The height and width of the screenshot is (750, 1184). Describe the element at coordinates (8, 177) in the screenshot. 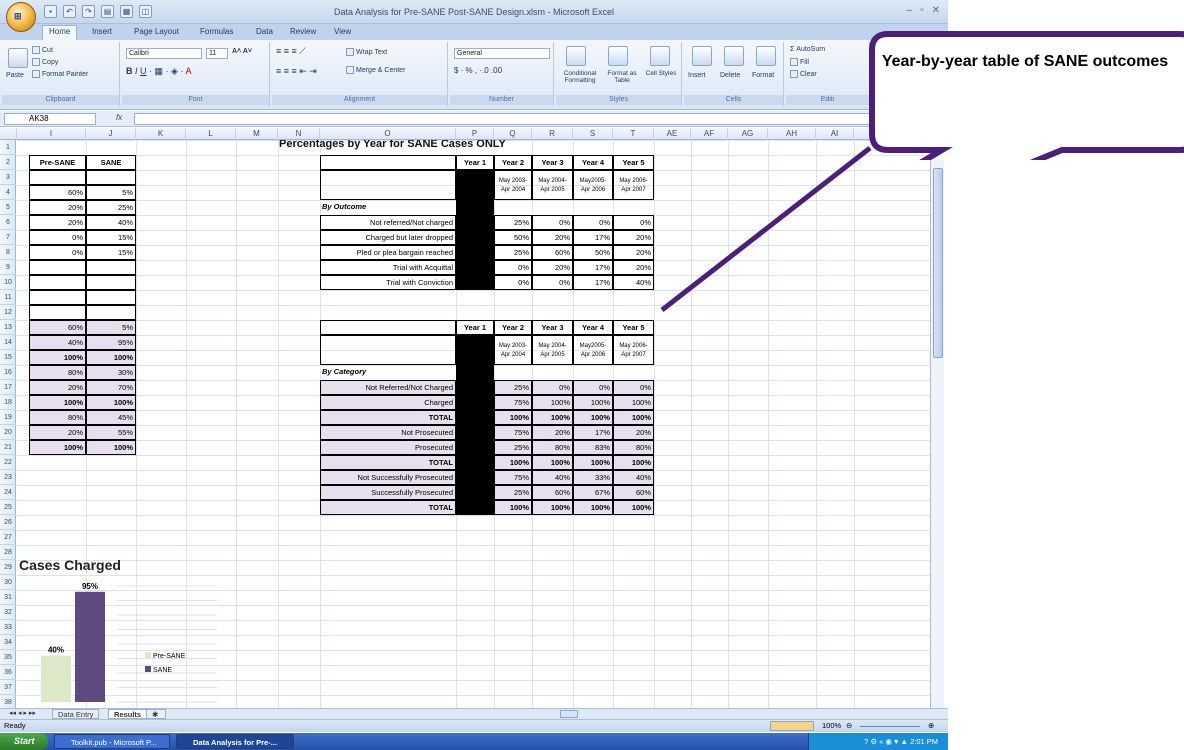

I see `row-header: 3` at that location.